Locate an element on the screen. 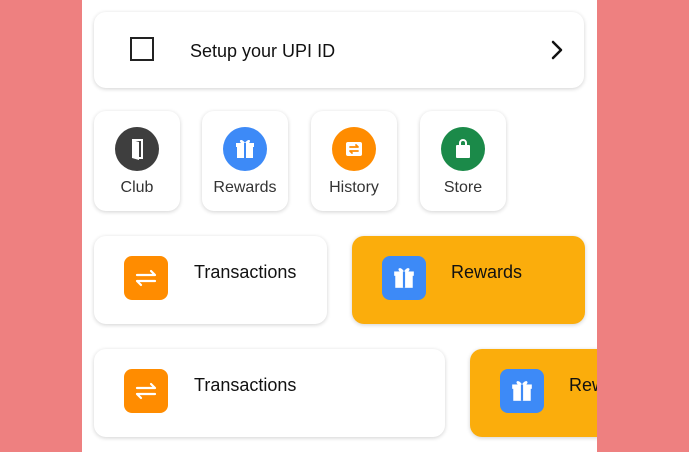  checkbox-icon is located at coordinates (142, 49).